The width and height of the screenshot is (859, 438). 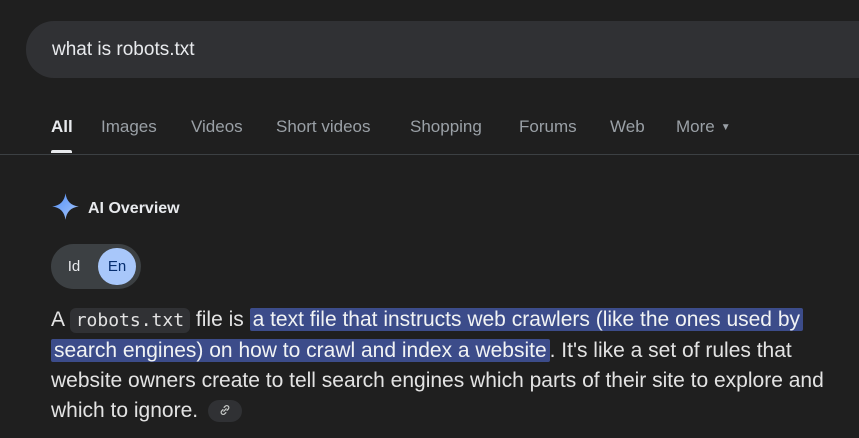 I want to click on tab-shopping: Shopping, so click(x=446, y=127).